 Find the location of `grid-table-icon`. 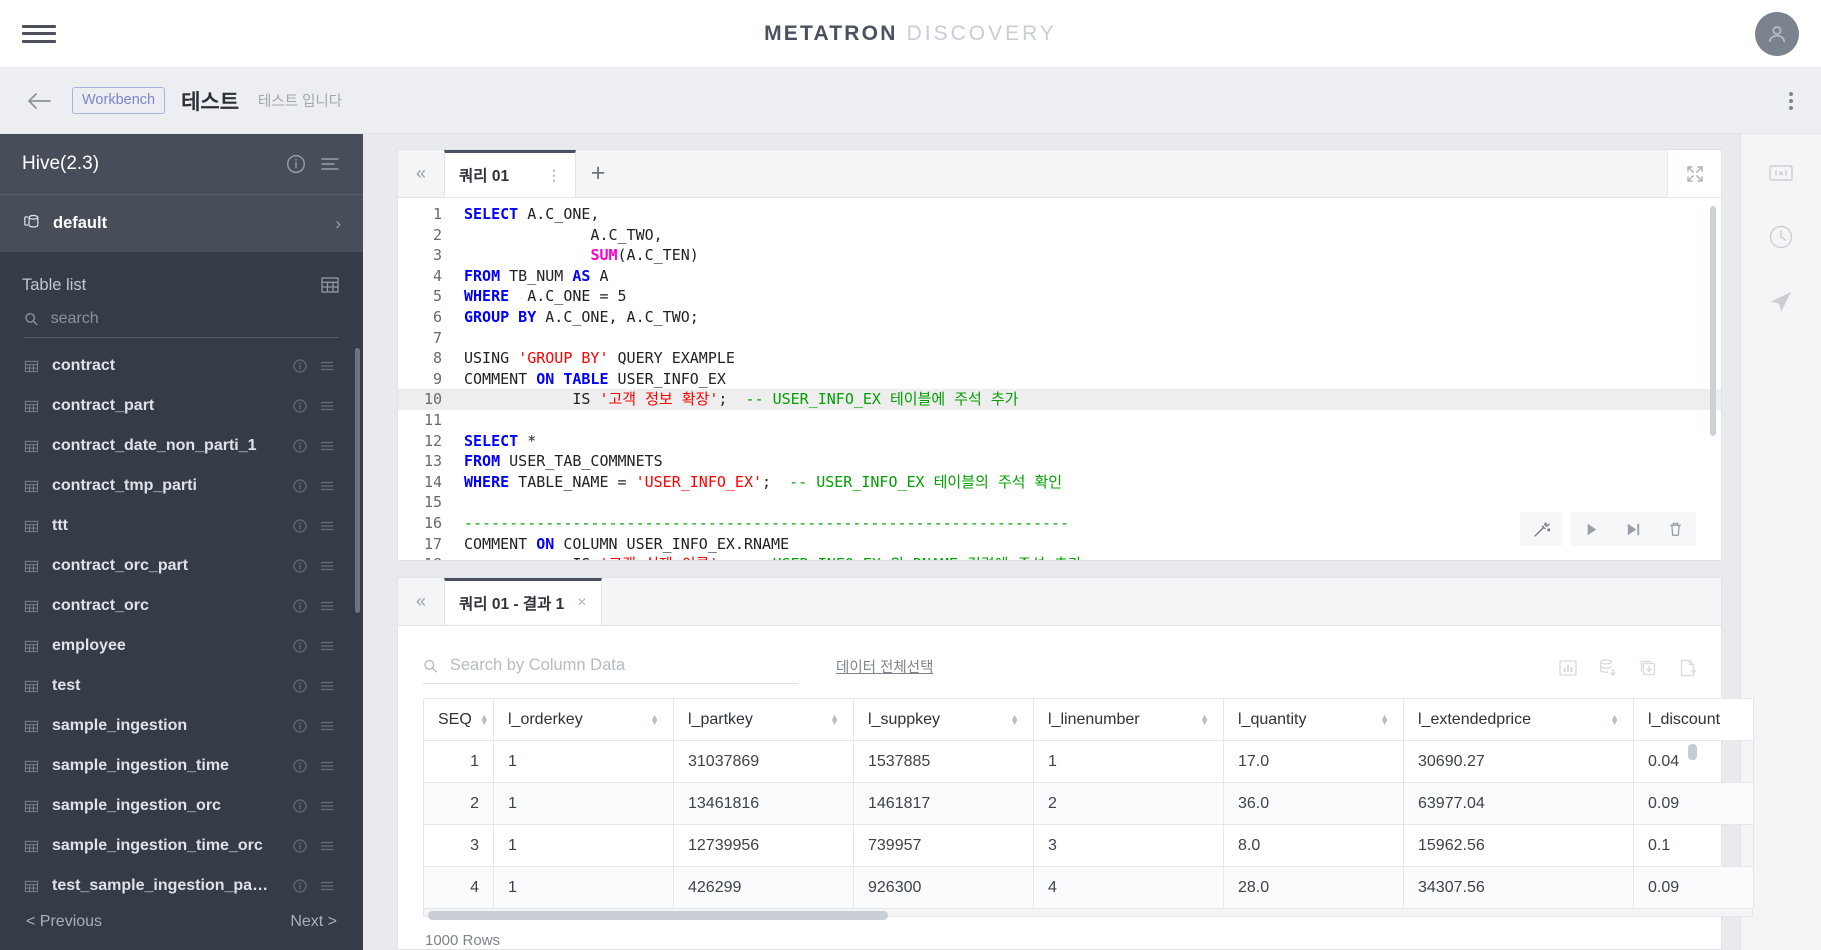

grid-table-icon is located at coordinates (330, 285).